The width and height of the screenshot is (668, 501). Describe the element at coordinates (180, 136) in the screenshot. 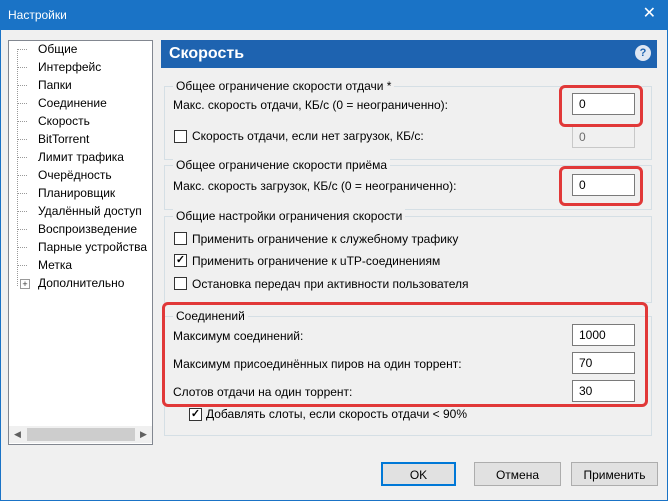

I see `no-download-upload-checkbox` at that location.